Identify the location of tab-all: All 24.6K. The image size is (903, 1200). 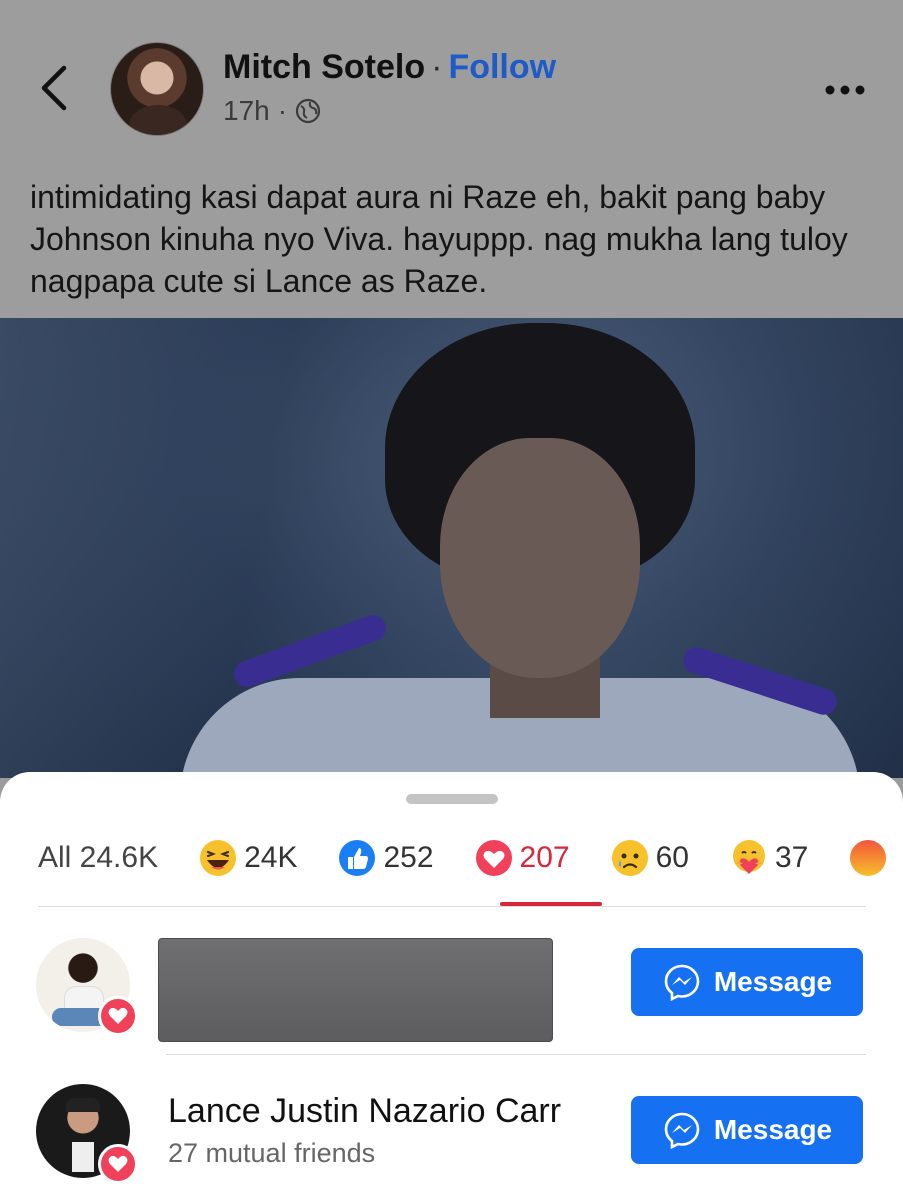
(98, 858).